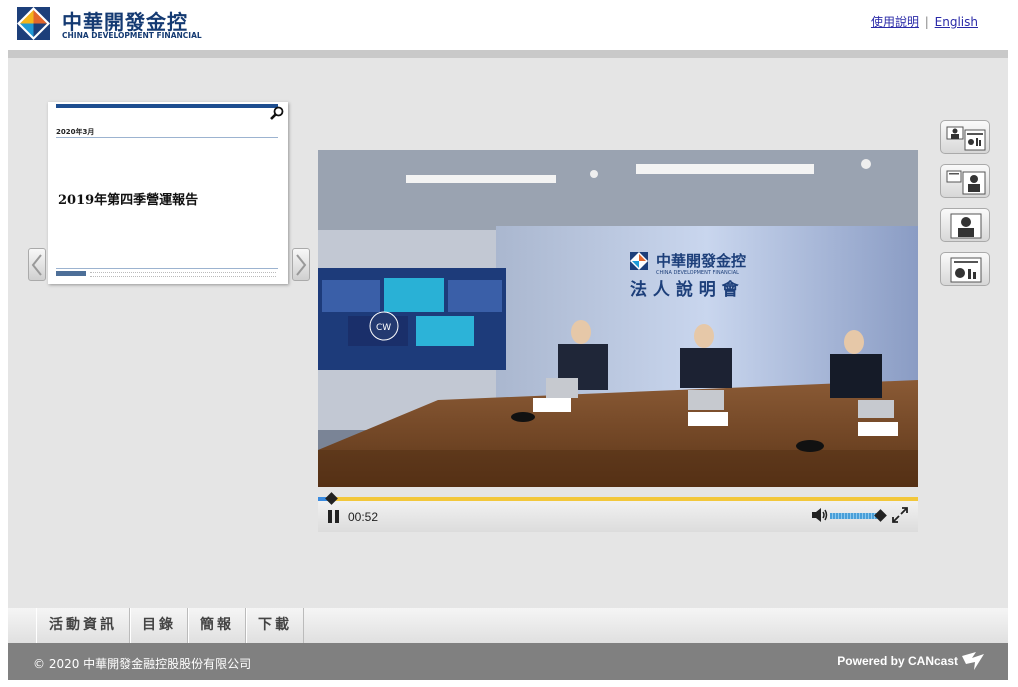 The image size is (1018, 687). Describe the element at coordinates (33, 23) in the screenshot. I see `cdf-logo-icon` at that location.